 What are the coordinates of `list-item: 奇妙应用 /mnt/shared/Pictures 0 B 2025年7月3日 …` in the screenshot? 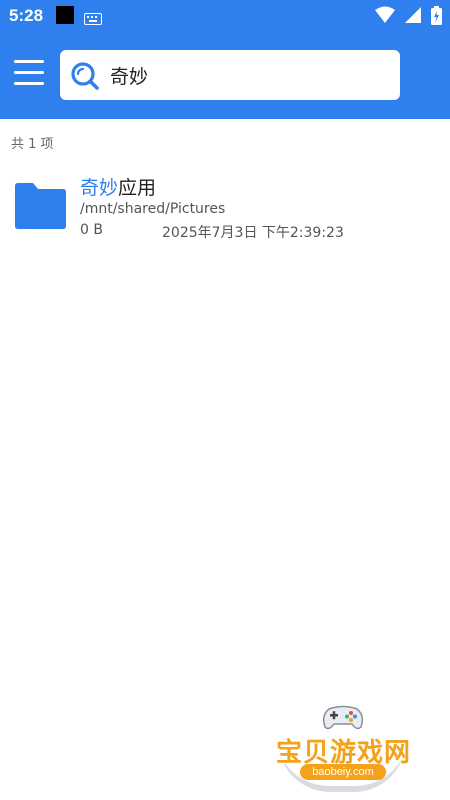 It's located at (225, 205).